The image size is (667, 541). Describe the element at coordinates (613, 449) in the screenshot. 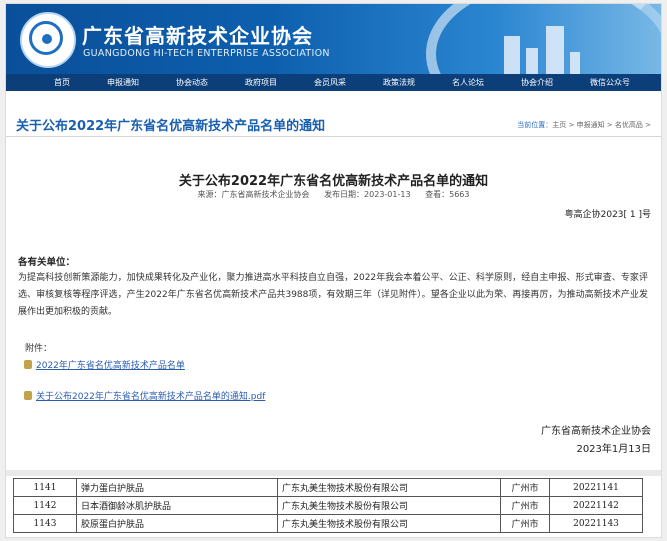

I see `signature-date: 2023年1月13日` at that location.